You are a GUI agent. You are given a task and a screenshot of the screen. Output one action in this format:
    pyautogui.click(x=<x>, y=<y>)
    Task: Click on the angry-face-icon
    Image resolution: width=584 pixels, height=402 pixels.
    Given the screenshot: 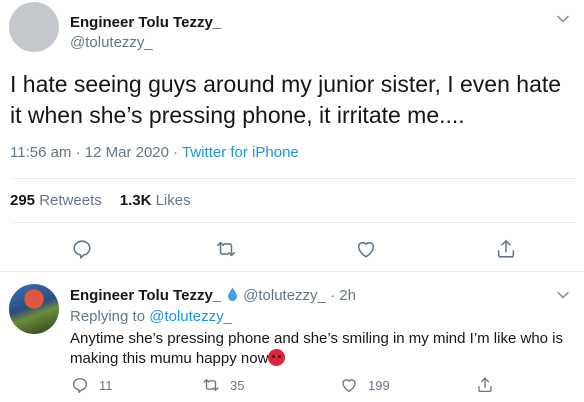 What is the action you would take?
    pyautogui.click(x=277, y=357)
    